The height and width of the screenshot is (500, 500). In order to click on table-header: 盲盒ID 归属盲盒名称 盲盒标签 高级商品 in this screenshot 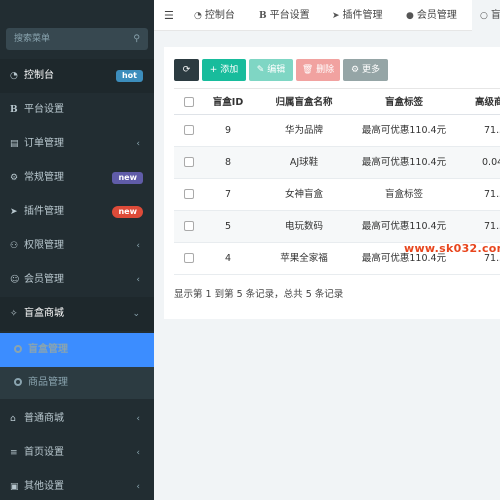, I will do `click(337, 101)`.